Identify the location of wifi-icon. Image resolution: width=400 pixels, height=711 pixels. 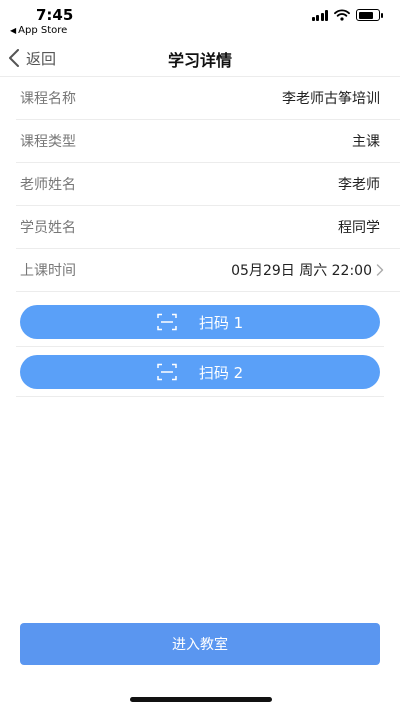
(342, 15).